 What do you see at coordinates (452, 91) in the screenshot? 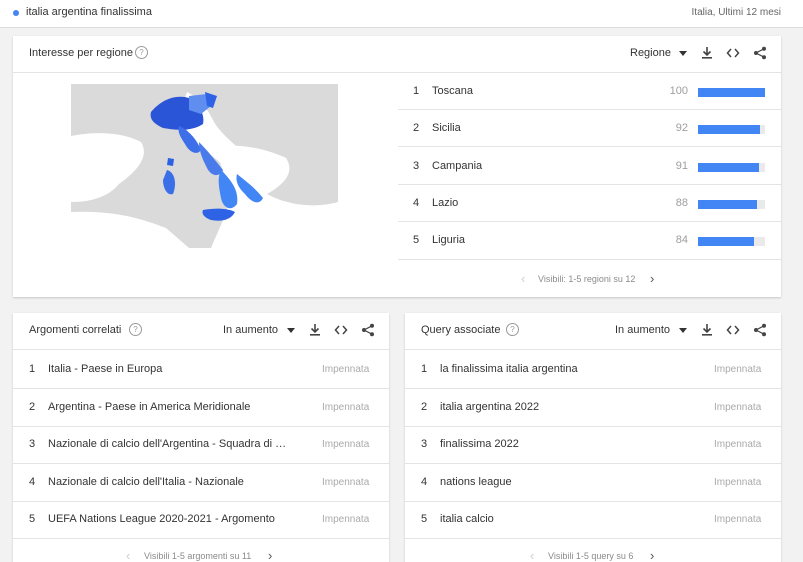
I see `region-name: Toscana` at bounding box center [452, 91].